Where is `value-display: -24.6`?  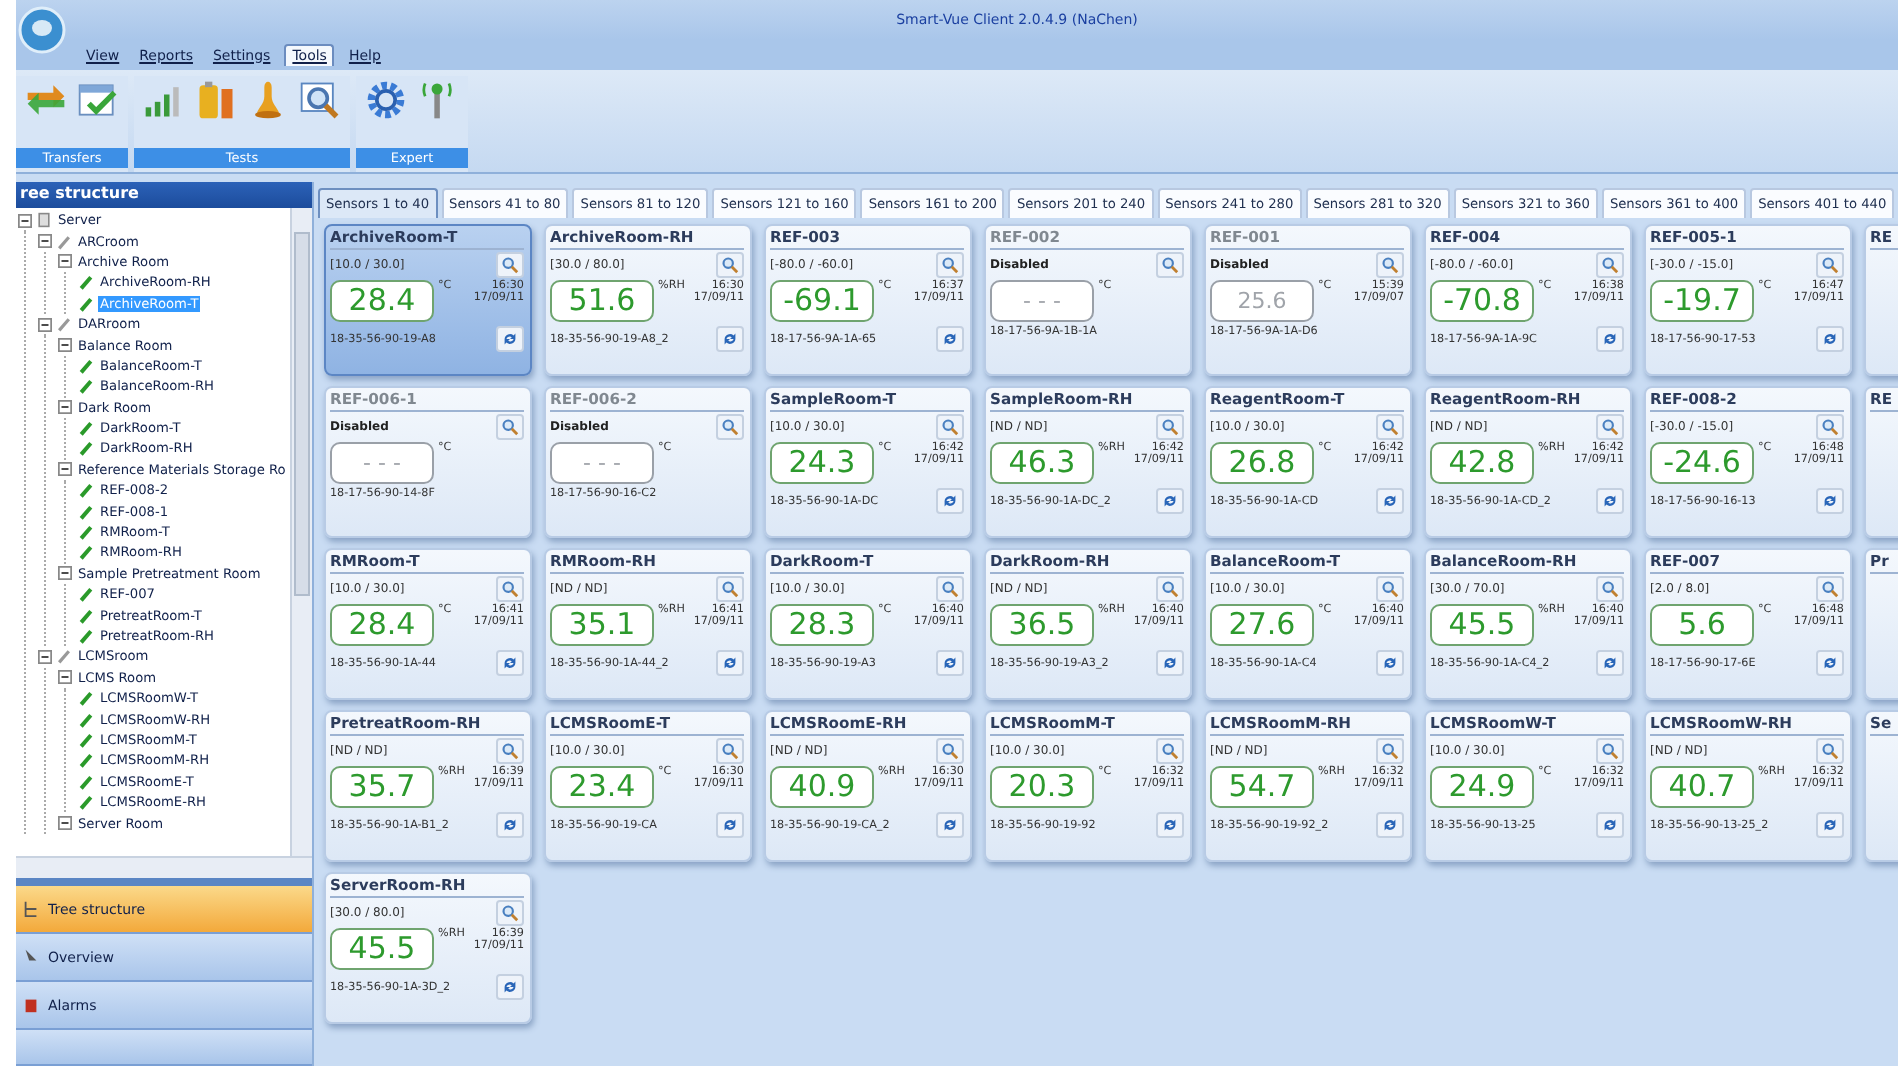
value-display: -24.6 is located at coordinates (1702, 463).